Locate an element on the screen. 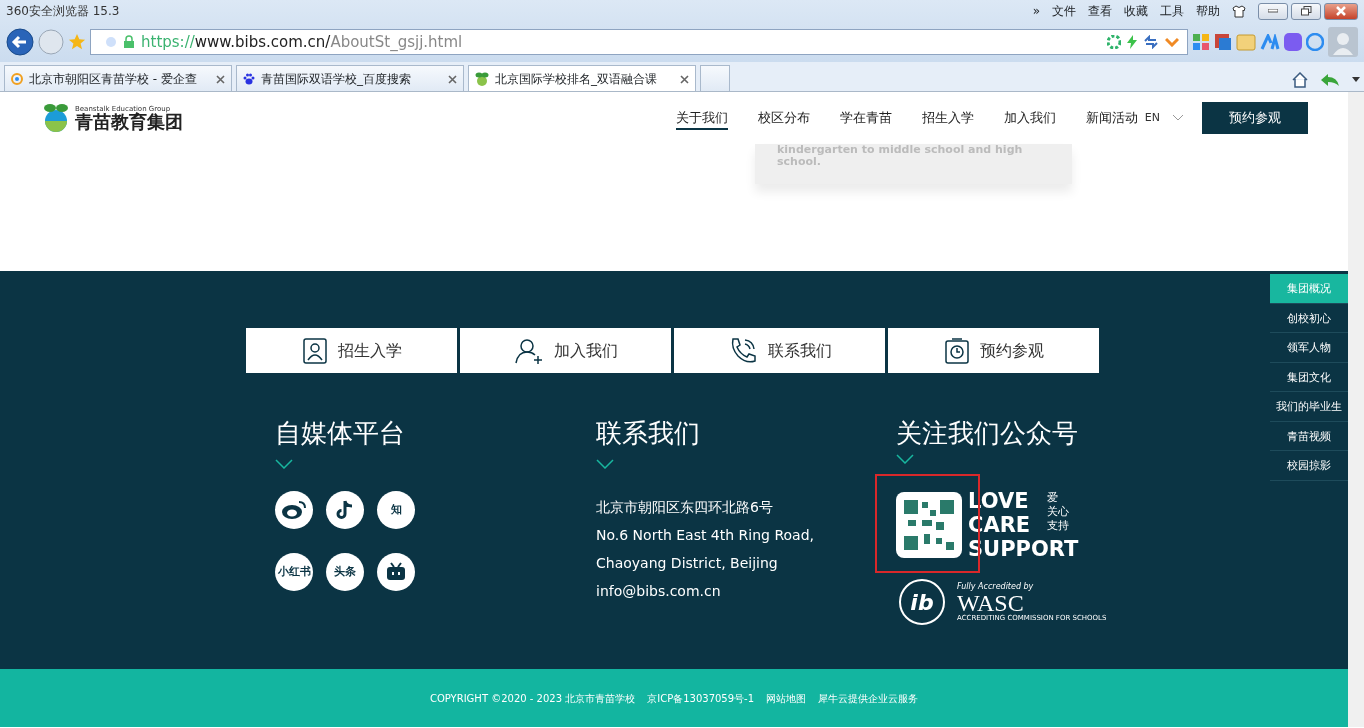  restore-button is located at coordinates (1306, 11).